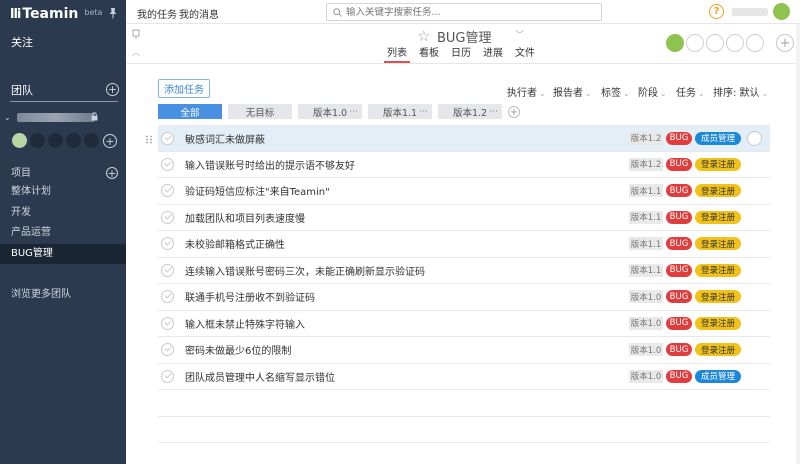 The height and width of the screenshot is (464, 800). I want to click on task-title: 输入错误账号时给出的提示语不够友好, so click(270, 164).